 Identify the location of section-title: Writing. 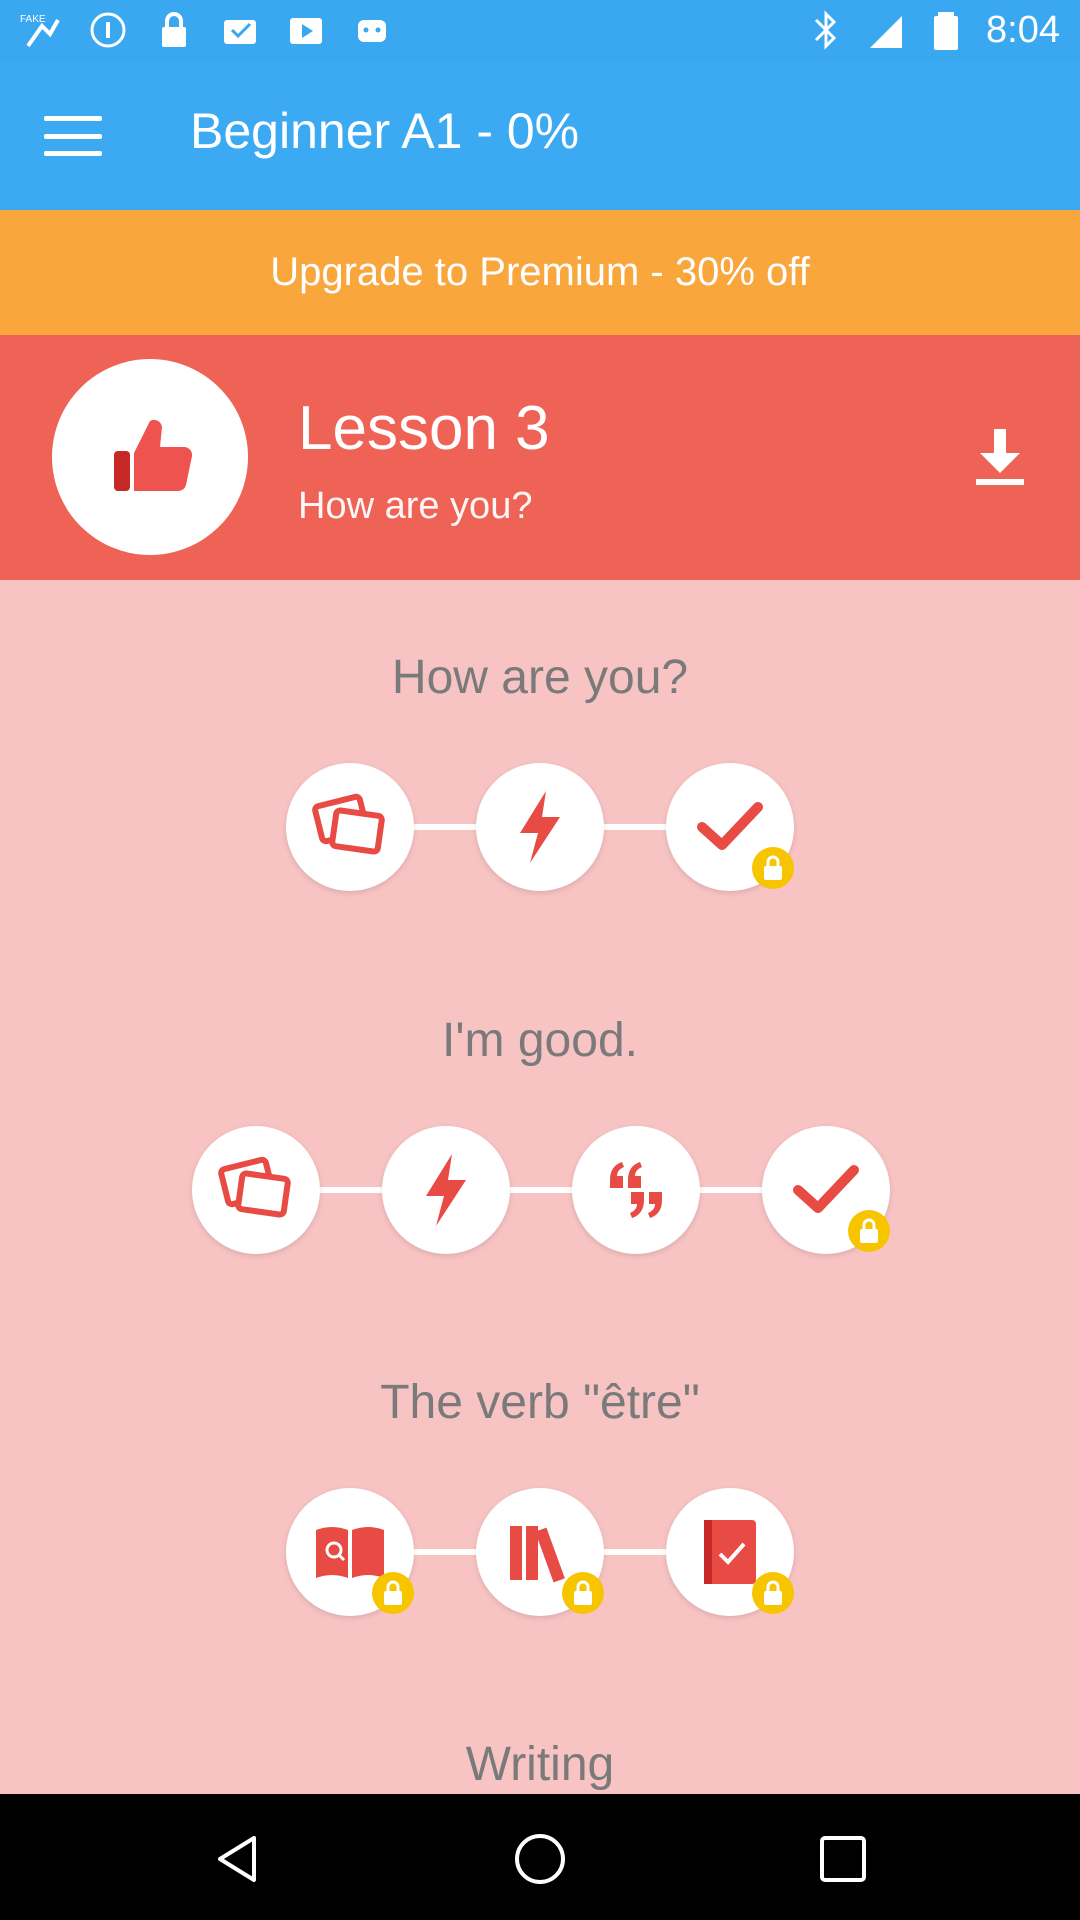
(540, 1764).